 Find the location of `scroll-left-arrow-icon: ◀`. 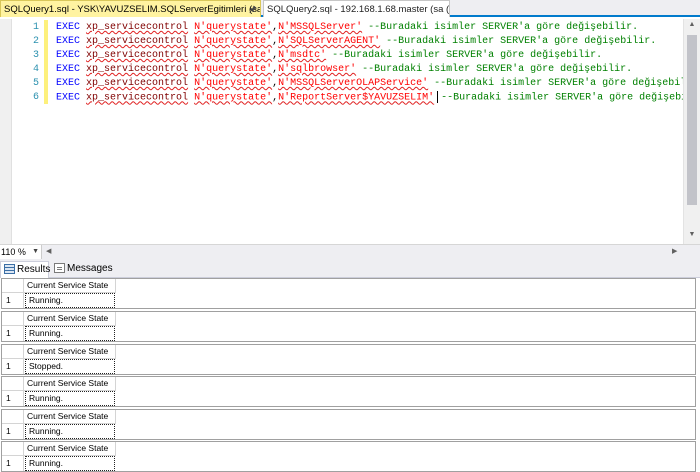

scroll-left-arrow-icon: ◀ is located at coordinates (48, 252).